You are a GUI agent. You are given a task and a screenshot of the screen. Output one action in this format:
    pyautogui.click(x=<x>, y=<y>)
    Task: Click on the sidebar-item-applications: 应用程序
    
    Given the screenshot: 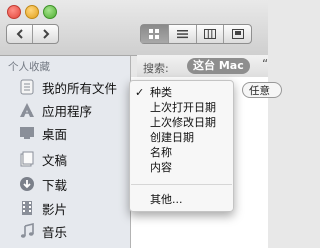 What is the action you would take?
    pyautogui.click(x=65, y=110)
    